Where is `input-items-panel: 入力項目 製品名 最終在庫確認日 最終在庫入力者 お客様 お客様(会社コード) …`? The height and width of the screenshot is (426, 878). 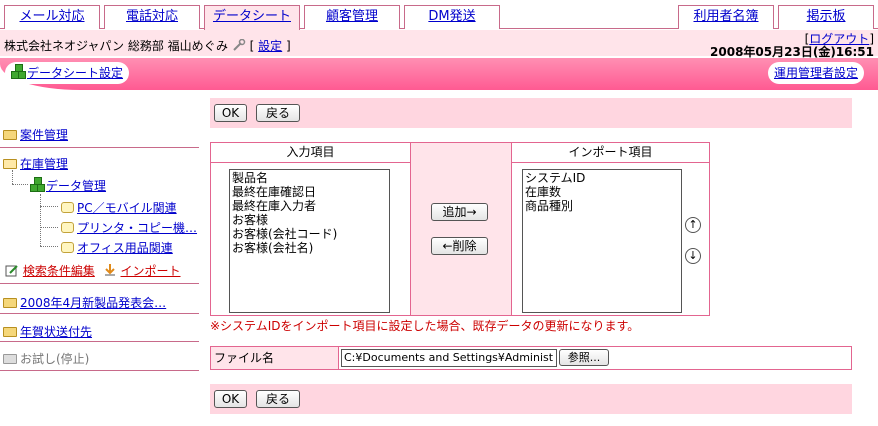
input-items-panel: 入力項目 製品名 最終在庫確認日 最終在庫入力者 お客様 お客様(会社コード) … is located at coordinates (310, 229).